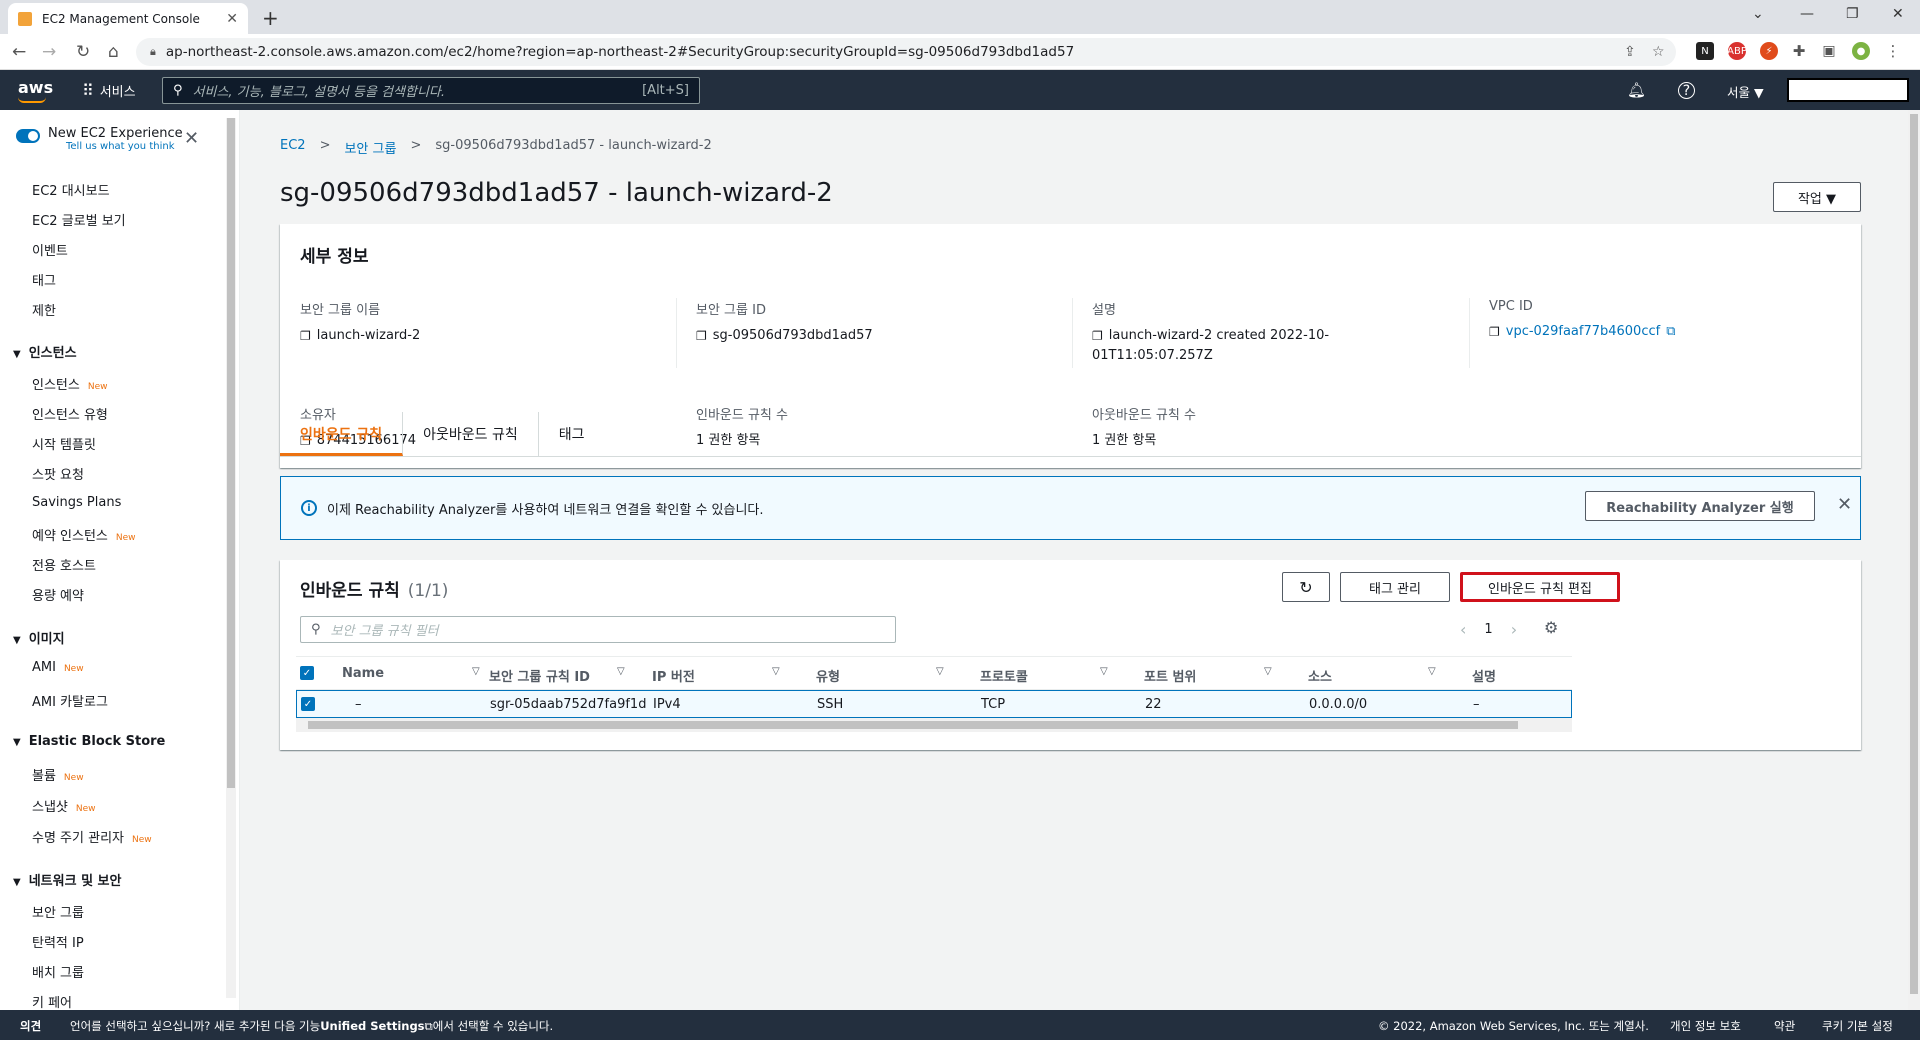 Image resolution: width=1920 pixels, height=1040 pixels. I want to click on external-link-icon: ⧉, so click(1670, 332).